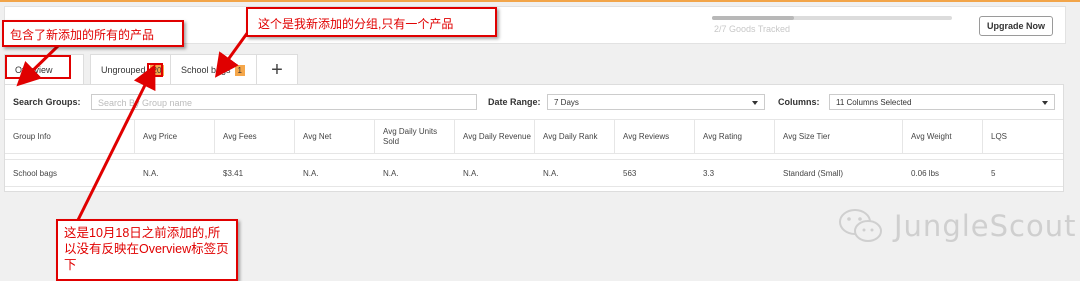  What do you see at coordinates (116, 142) in the screenshot?
I see `arrow-to-ungrouped-badge` at bounding box center [116, 142].